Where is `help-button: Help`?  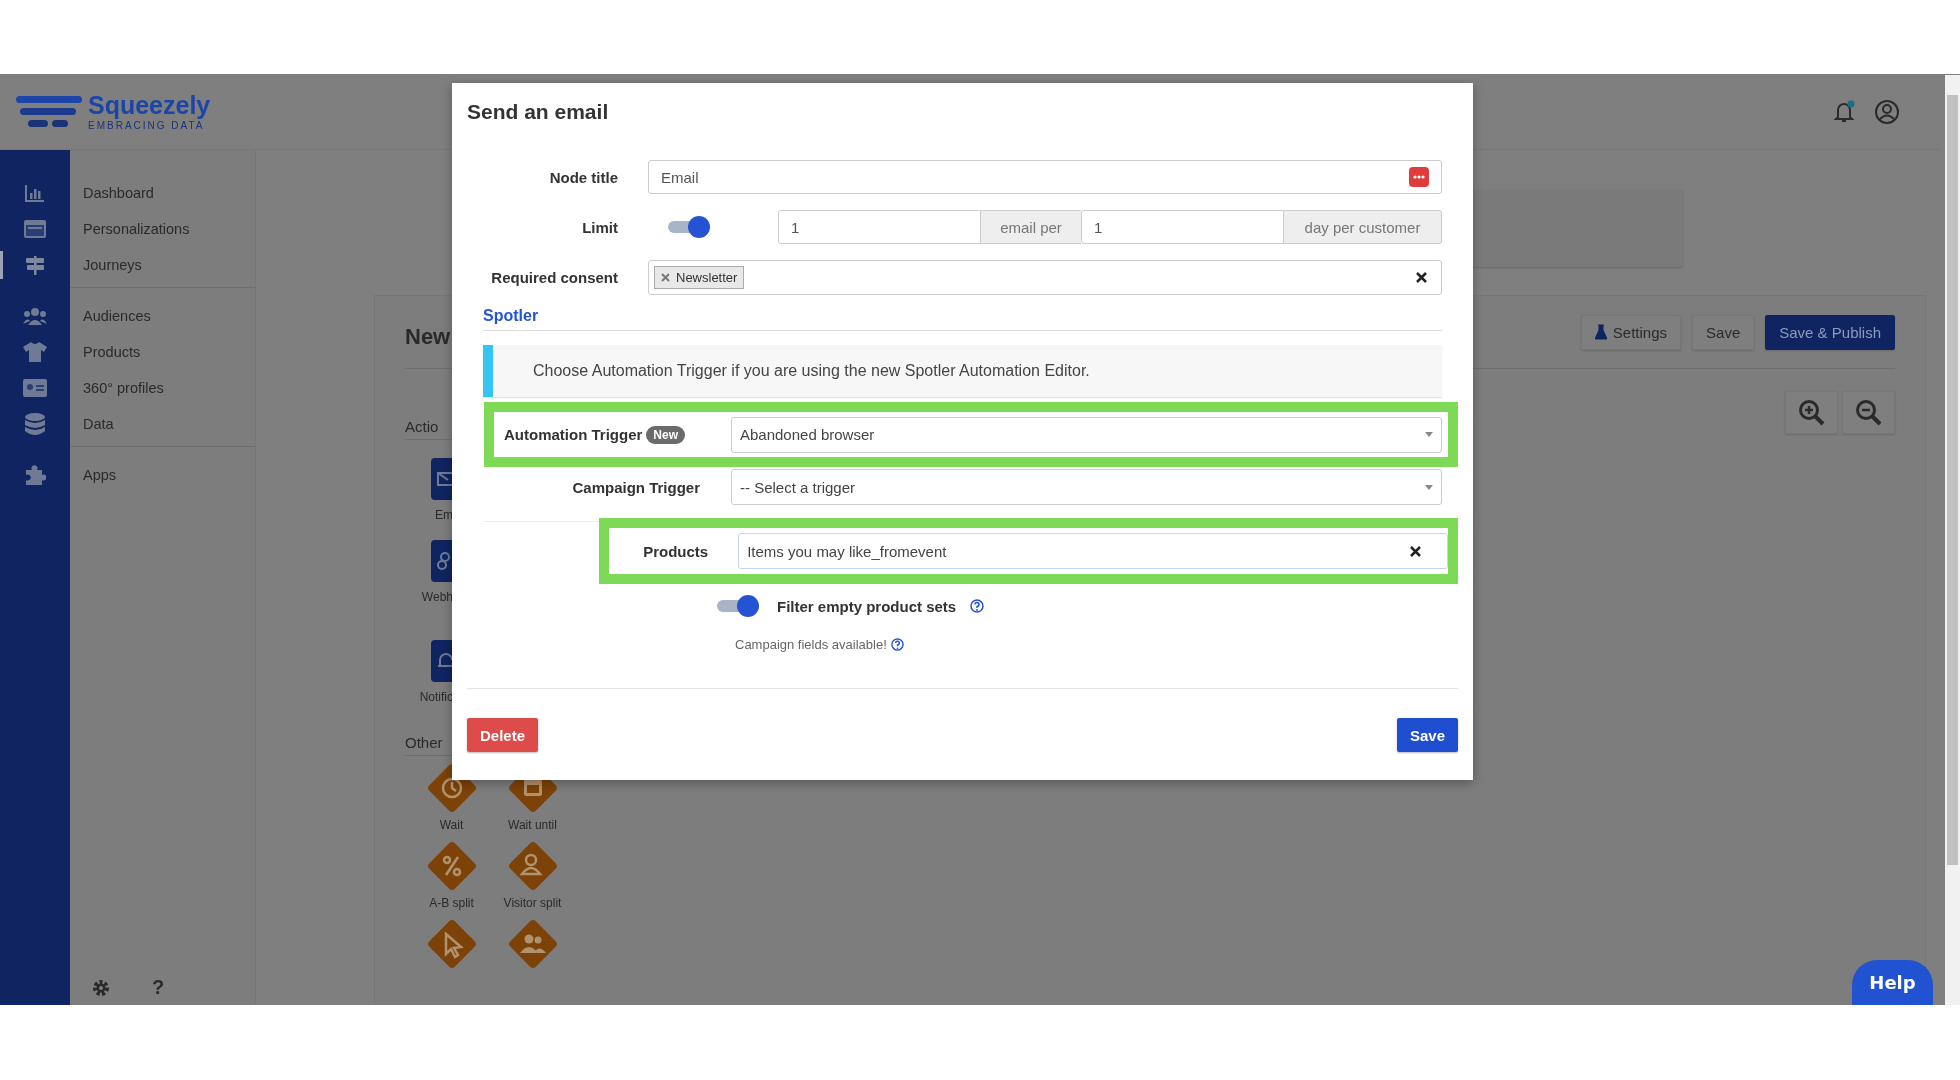 help-button: Help is located at coordinates (1892, 982).